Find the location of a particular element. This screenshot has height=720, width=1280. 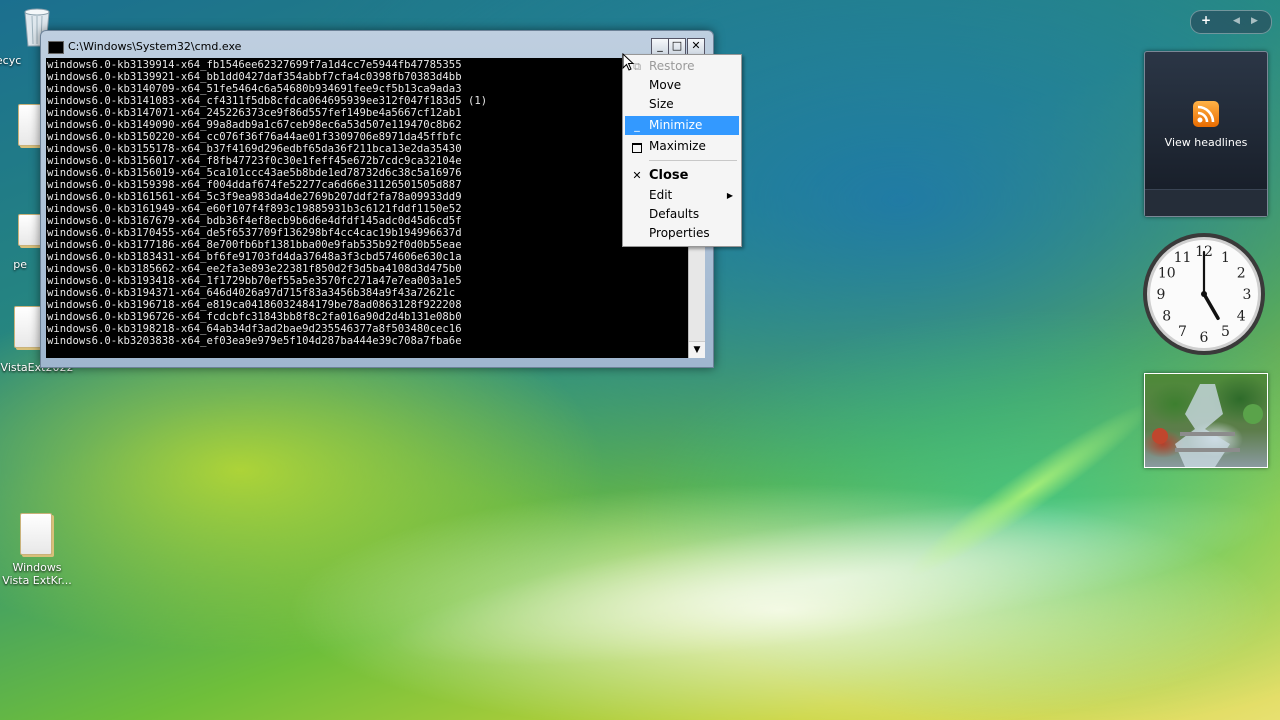

waterfall-photo is located at coordinates (1207, 425).